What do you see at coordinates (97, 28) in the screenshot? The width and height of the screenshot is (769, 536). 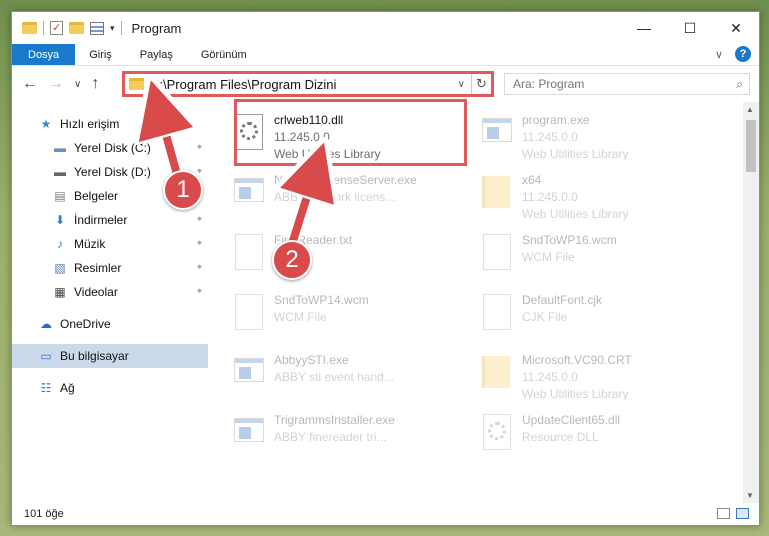 I see `properties-icon` at bounding box center [97, 28].